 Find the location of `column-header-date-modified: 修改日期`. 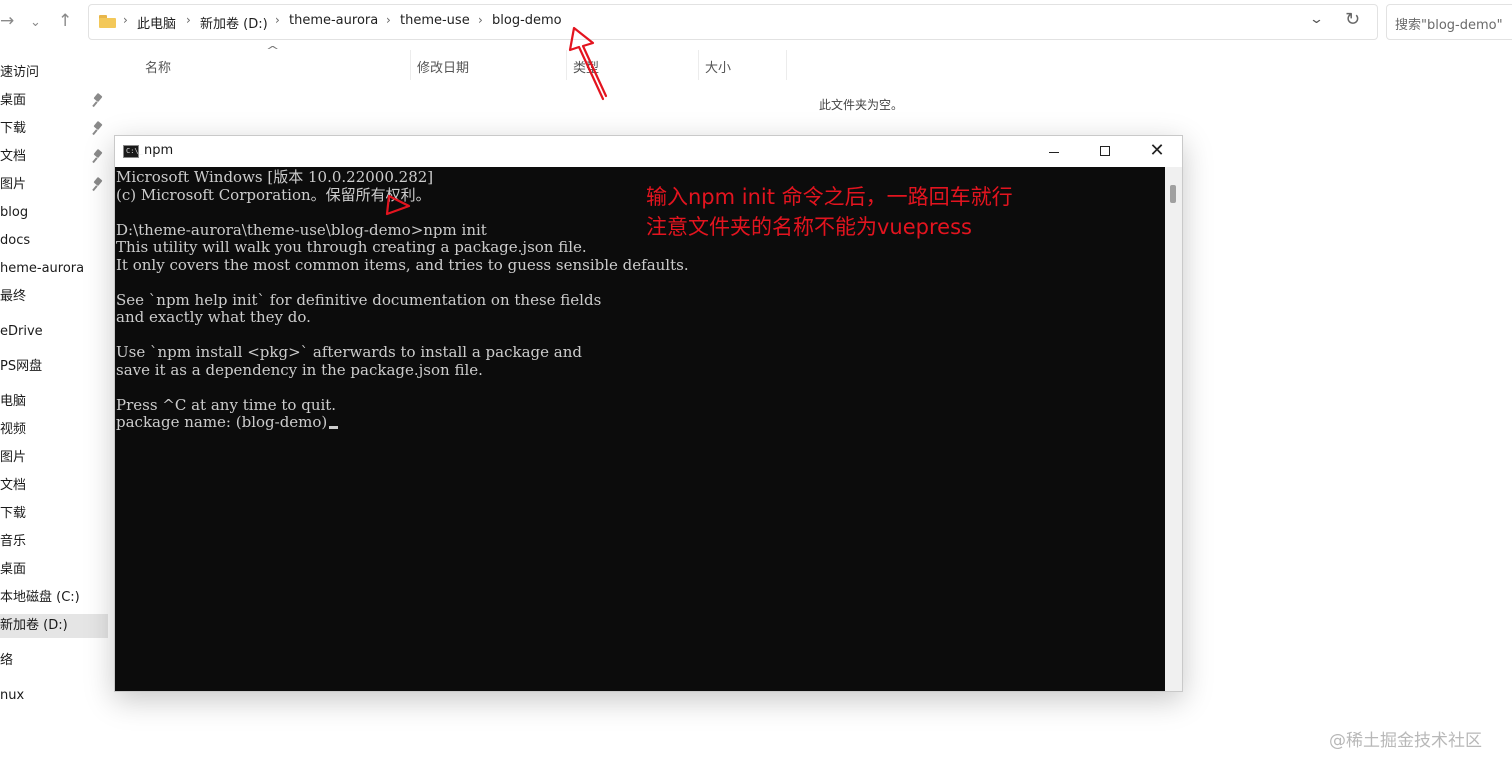

column-header-date-modified: 修改日期 is located at coordinates (443, 66).